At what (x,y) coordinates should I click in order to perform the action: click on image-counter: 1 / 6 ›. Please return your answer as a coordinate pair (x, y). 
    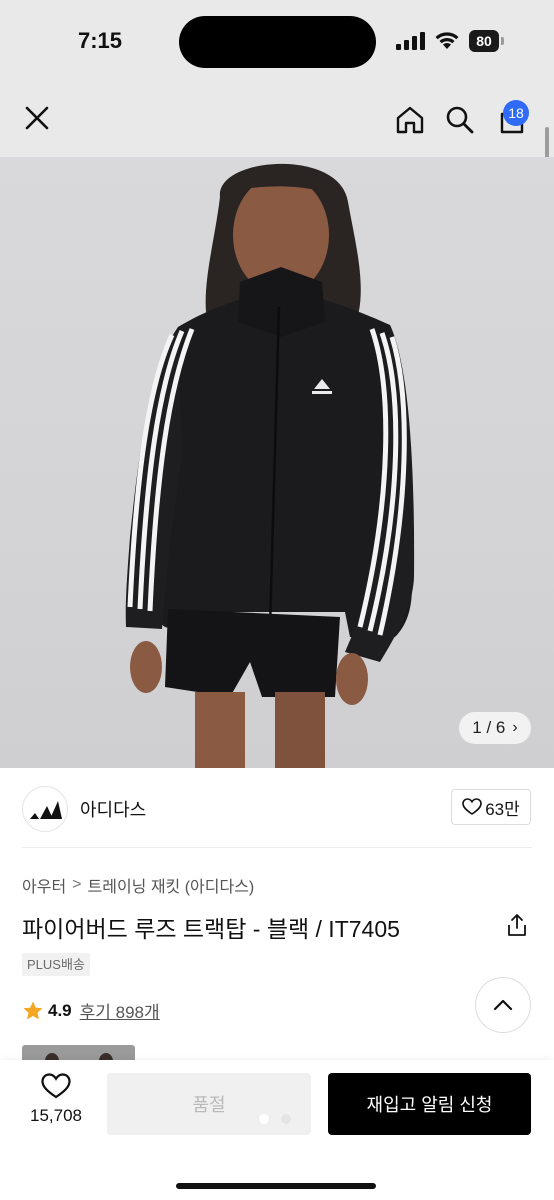
    Looking at the image, I should click on (495, 728).